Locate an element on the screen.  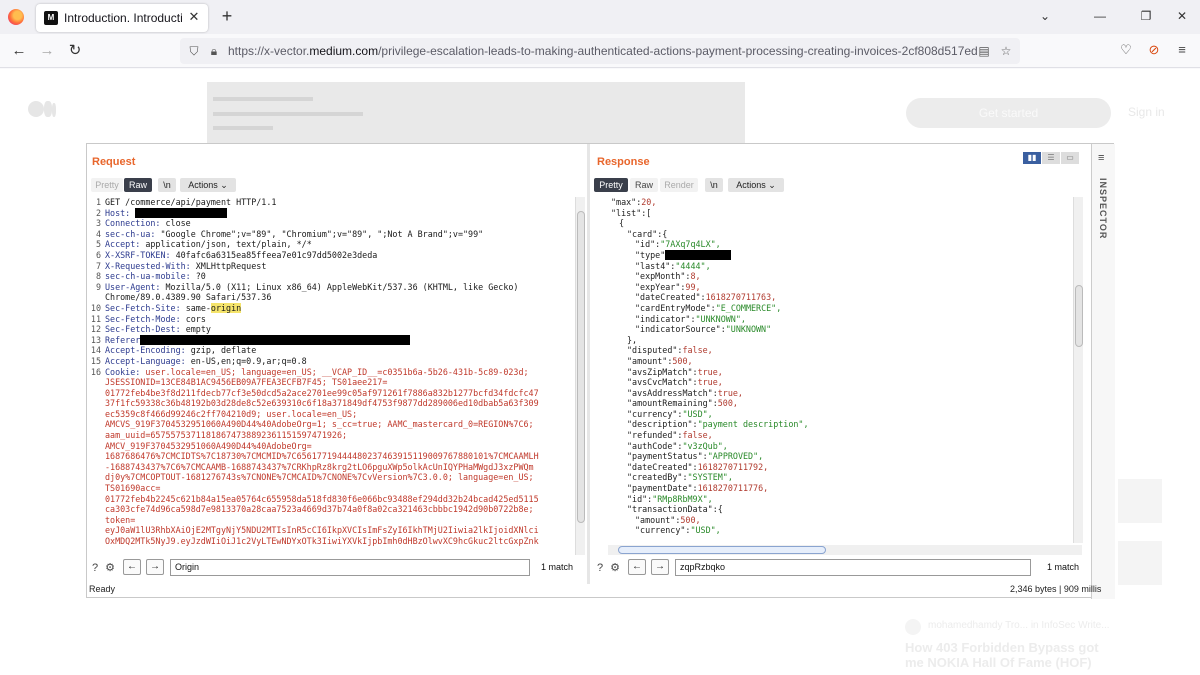
reload-icon: ↻ is located at coordinates (75, 51).